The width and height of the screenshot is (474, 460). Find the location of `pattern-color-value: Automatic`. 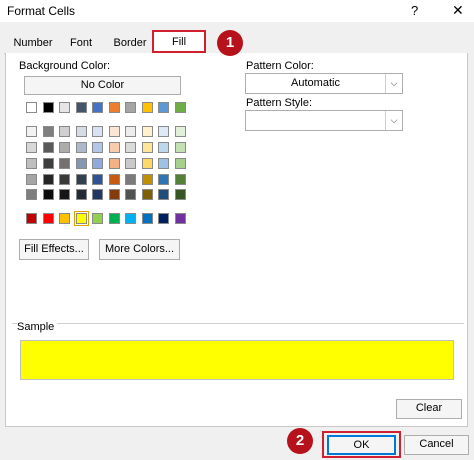

pattern-color-value: Automatic is located at coordinates (315, 83).